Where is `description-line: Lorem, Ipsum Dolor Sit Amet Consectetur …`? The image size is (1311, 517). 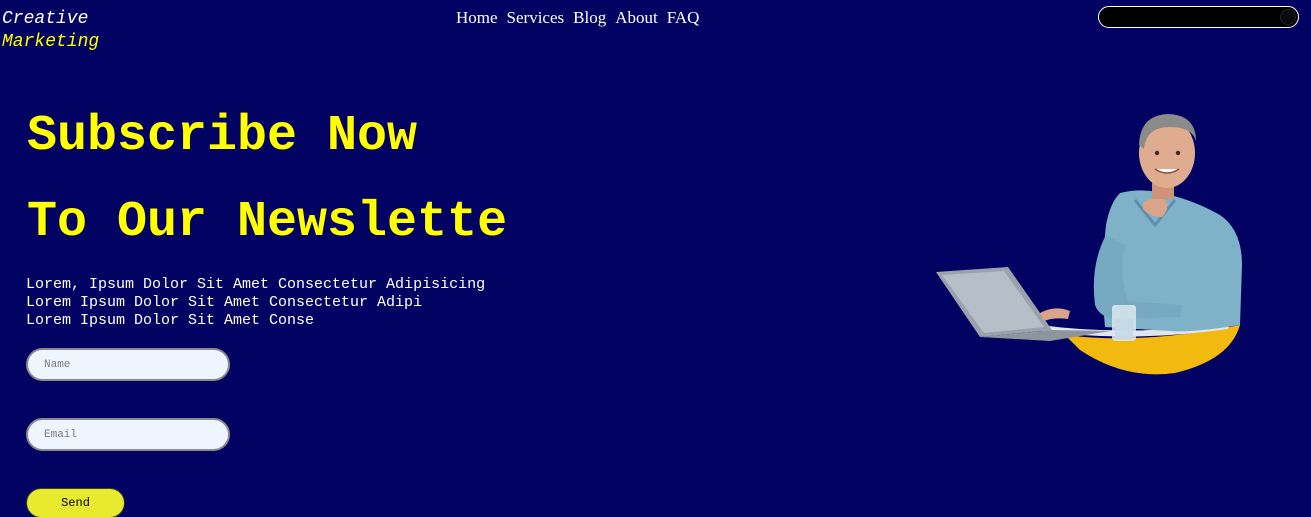 description-line: Lorem, Ipsum Dolor Sit Amet Consectetur … is located at coordinates (256, 284).